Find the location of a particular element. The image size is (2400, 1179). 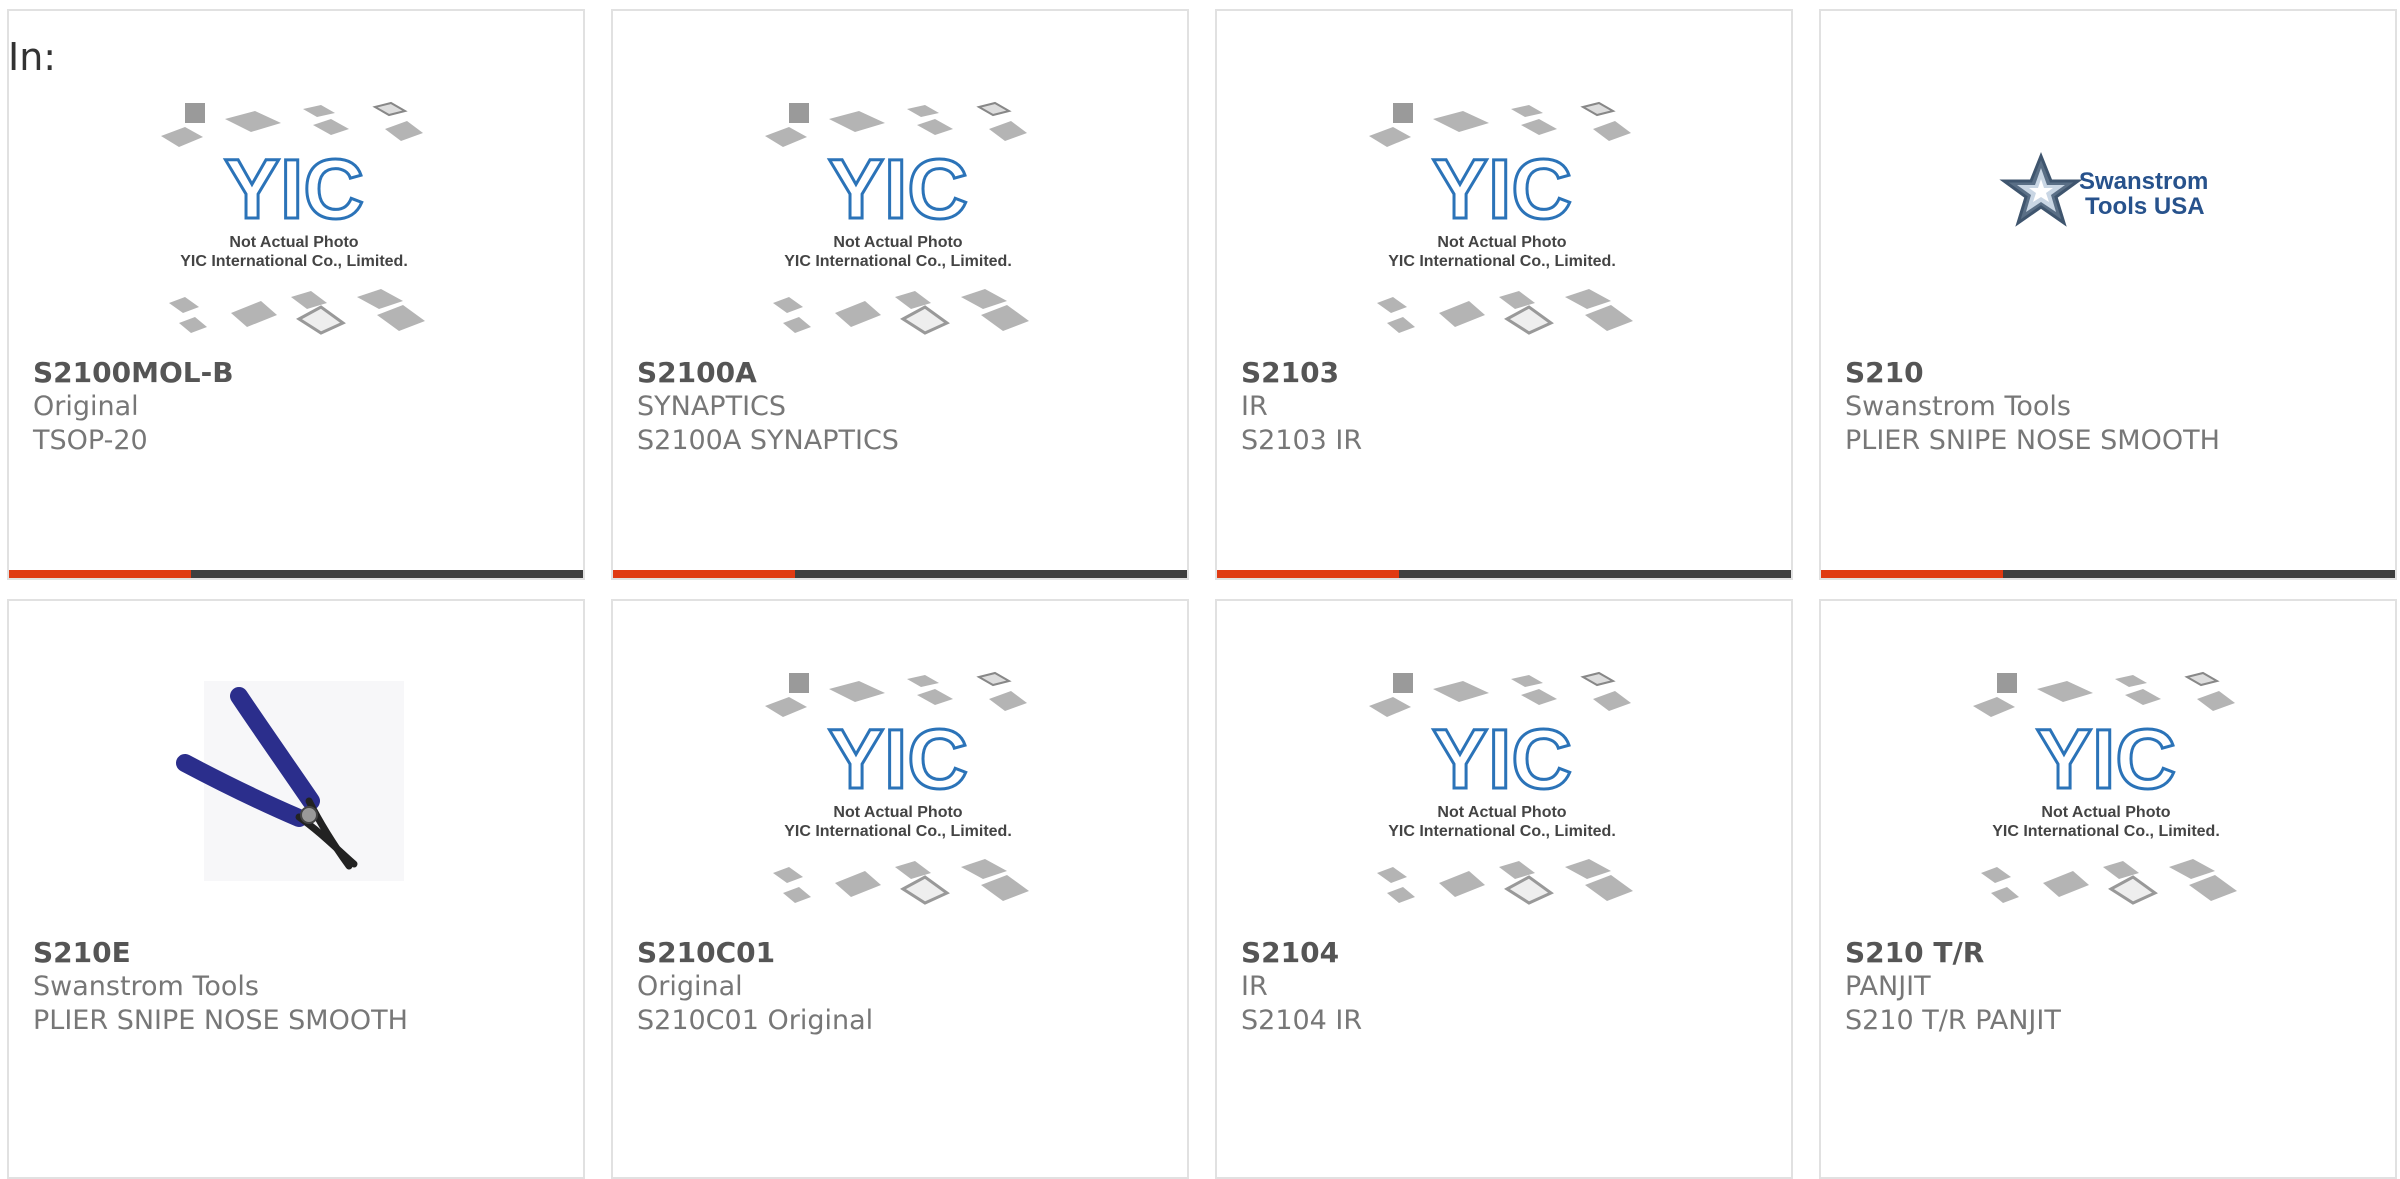

product-description: TSOP-20 is located at coordinates (90, 440).